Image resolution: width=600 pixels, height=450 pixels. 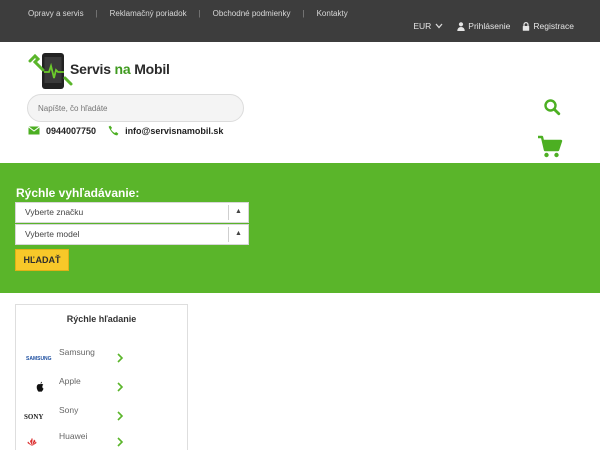 I want to click on quick-search-button: HĽADAŤ, so click(x=42, y=260).